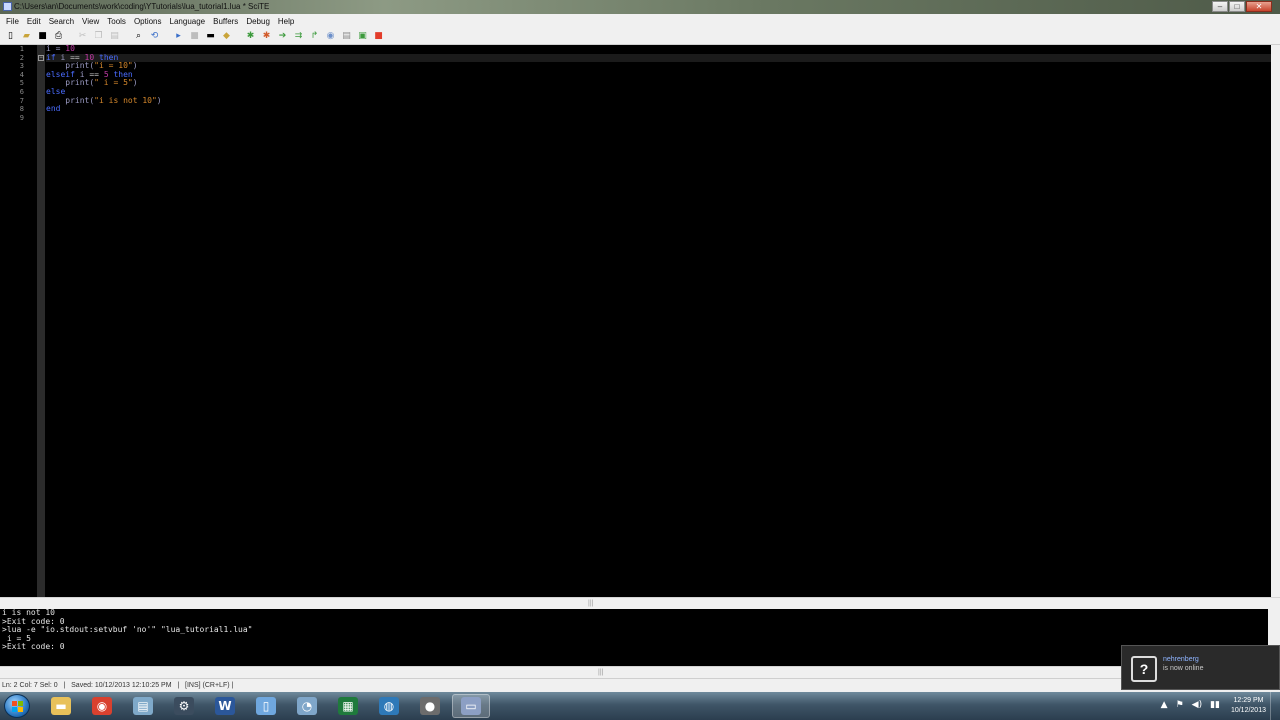  Describe the element at coordinates (42, 36) in the screenshot. I see `save-icon: ■` at that location.